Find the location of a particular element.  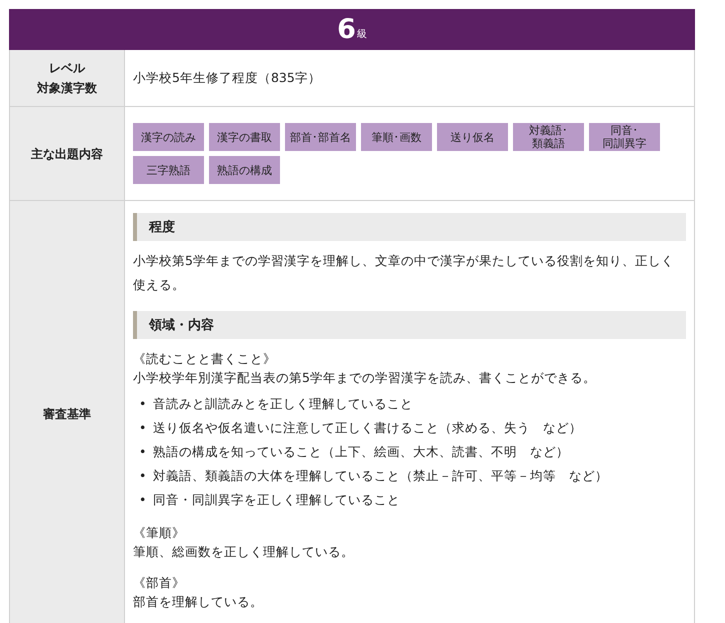

topic-tag: 送り仮名 is located at coordinates (472, 137).